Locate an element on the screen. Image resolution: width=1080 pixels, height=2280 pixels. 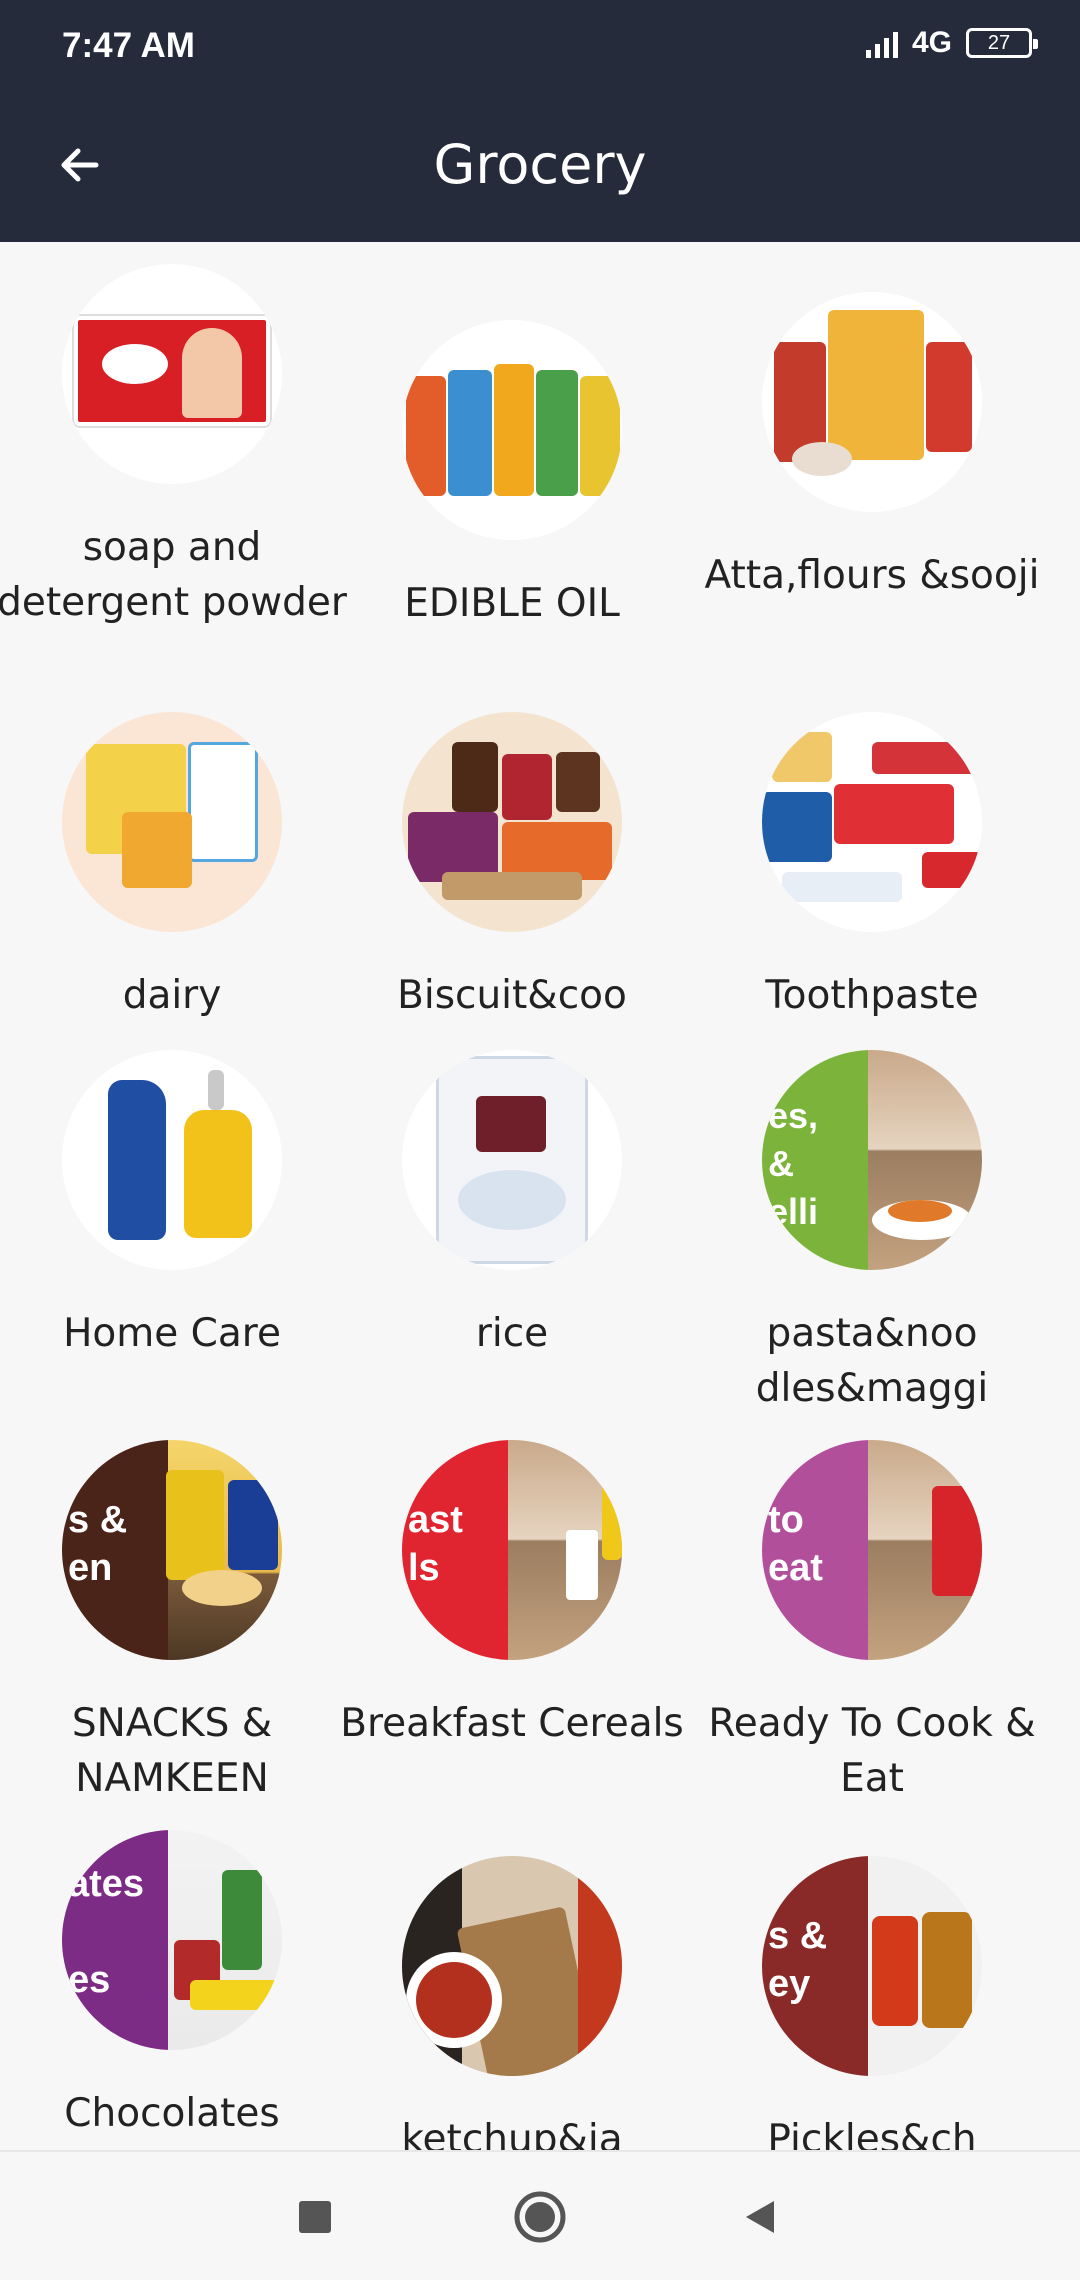
pasta-thumbnail: es, & elli is located at coordinates (872, 1160).